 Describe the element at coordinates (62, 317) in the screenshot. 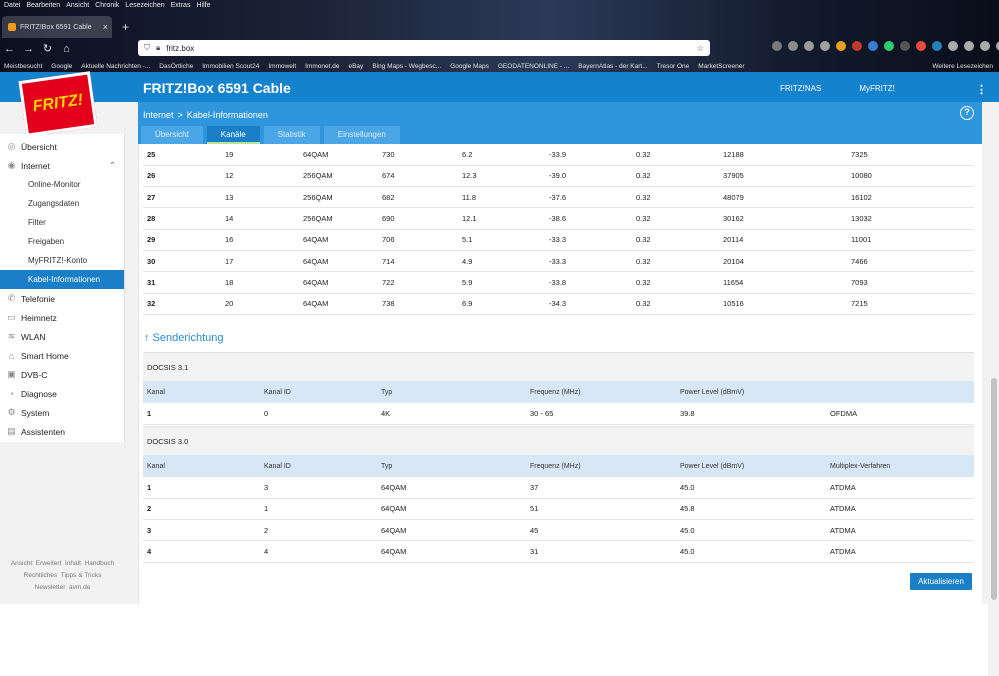

I see `sidebar-item-heimnetz: ▭ Heimnetz` at that location.